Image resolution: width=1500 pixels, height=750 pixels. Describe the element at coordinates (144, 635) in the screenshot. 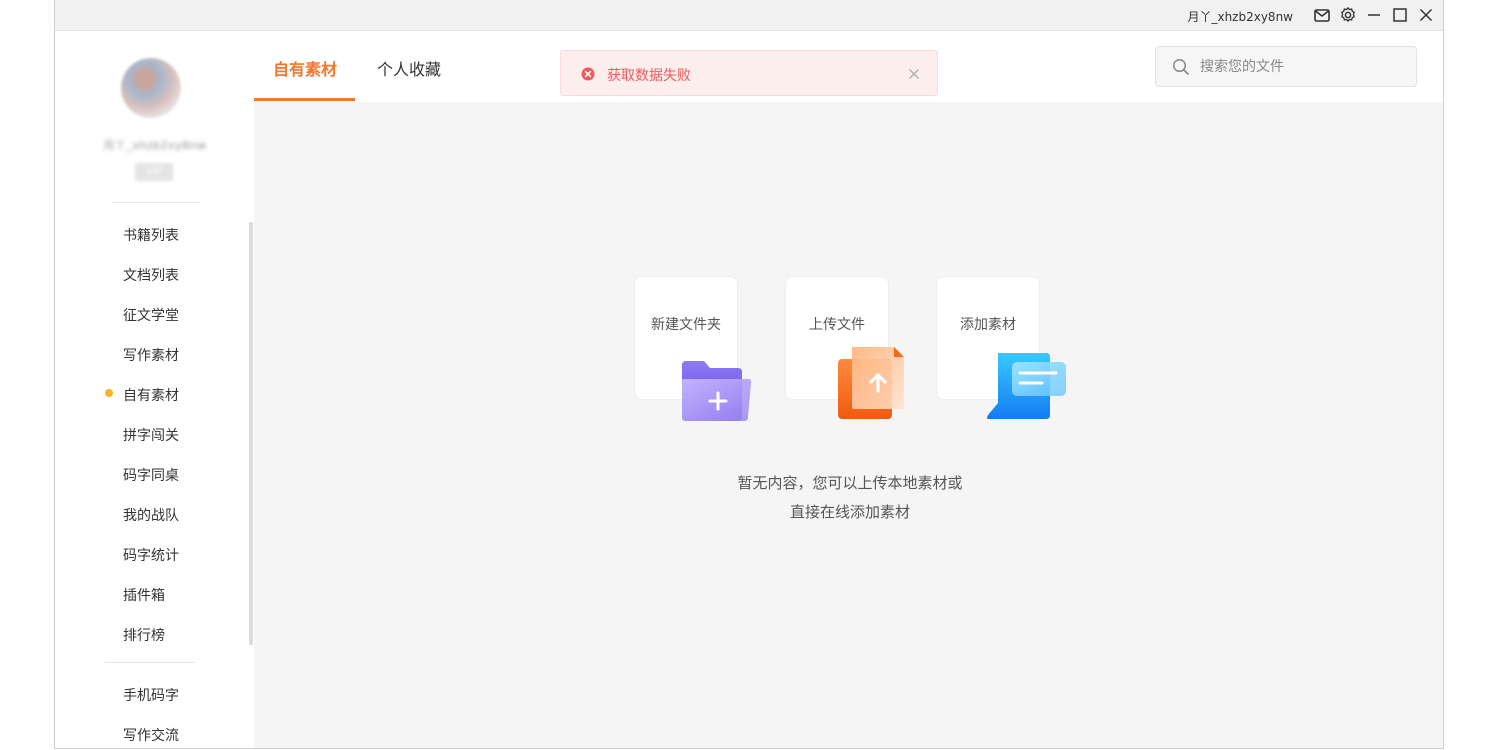

I see `sidebar-item-leaderboard: 排行榜` at that location.